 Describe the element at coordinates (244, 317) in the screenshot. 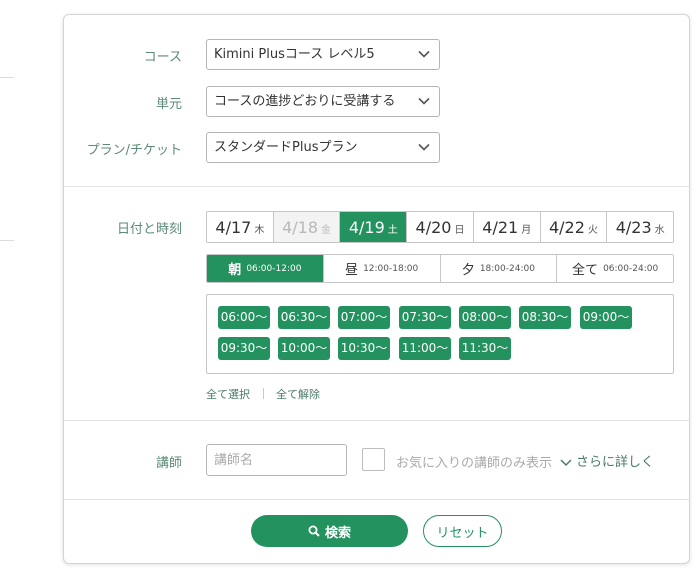

I see `time-slot-button: 06:00〜` at that location.